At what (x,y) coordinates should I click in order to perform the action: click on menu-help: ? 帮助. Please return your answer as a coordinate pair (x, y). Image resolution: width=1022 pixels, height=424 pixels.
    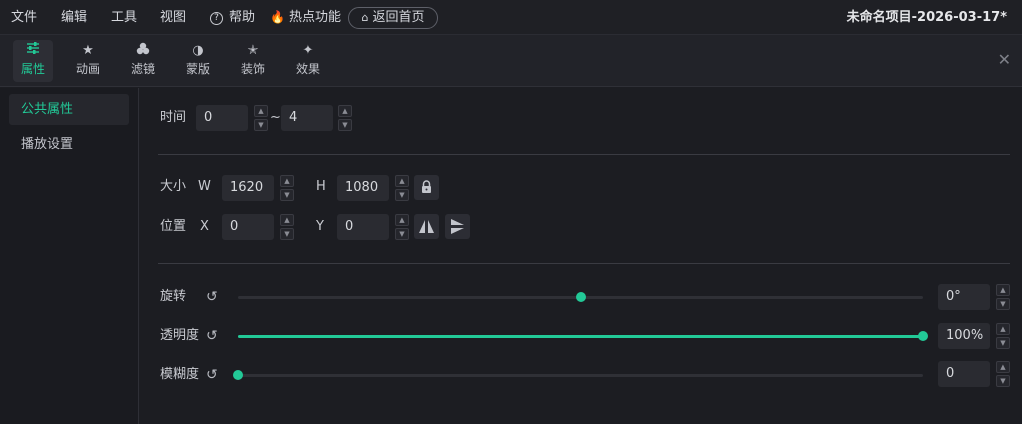
    Looking at the image, I should click on (232, 17).